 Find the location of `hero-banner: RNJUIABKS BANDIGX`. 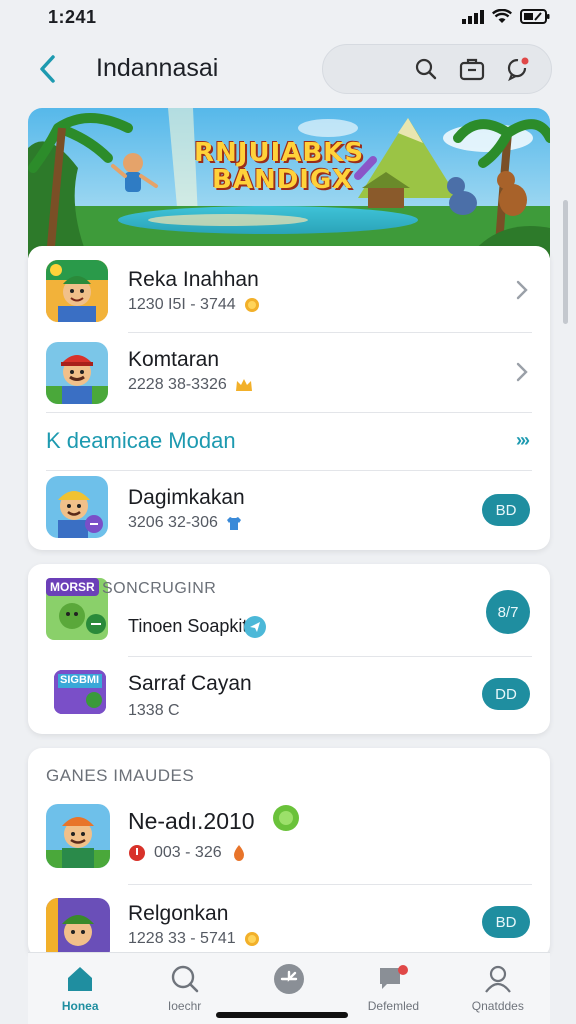

hero-banner: RNJUIABKS BANDIGX is located at coordinates (289, 183).